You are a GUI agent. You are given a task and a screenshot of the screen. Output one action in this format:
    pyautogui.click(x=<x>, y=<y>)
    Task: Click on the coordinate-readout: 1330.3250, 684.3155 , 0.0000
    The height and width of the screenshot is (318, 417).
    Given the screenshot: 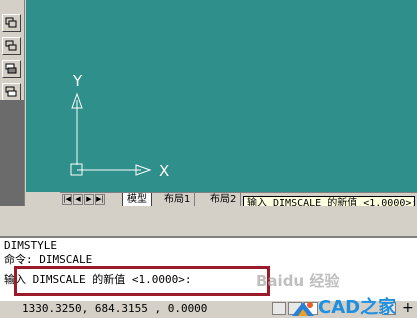 What is the action you would take?
    pyautogui.click(x=115, y=308)
    